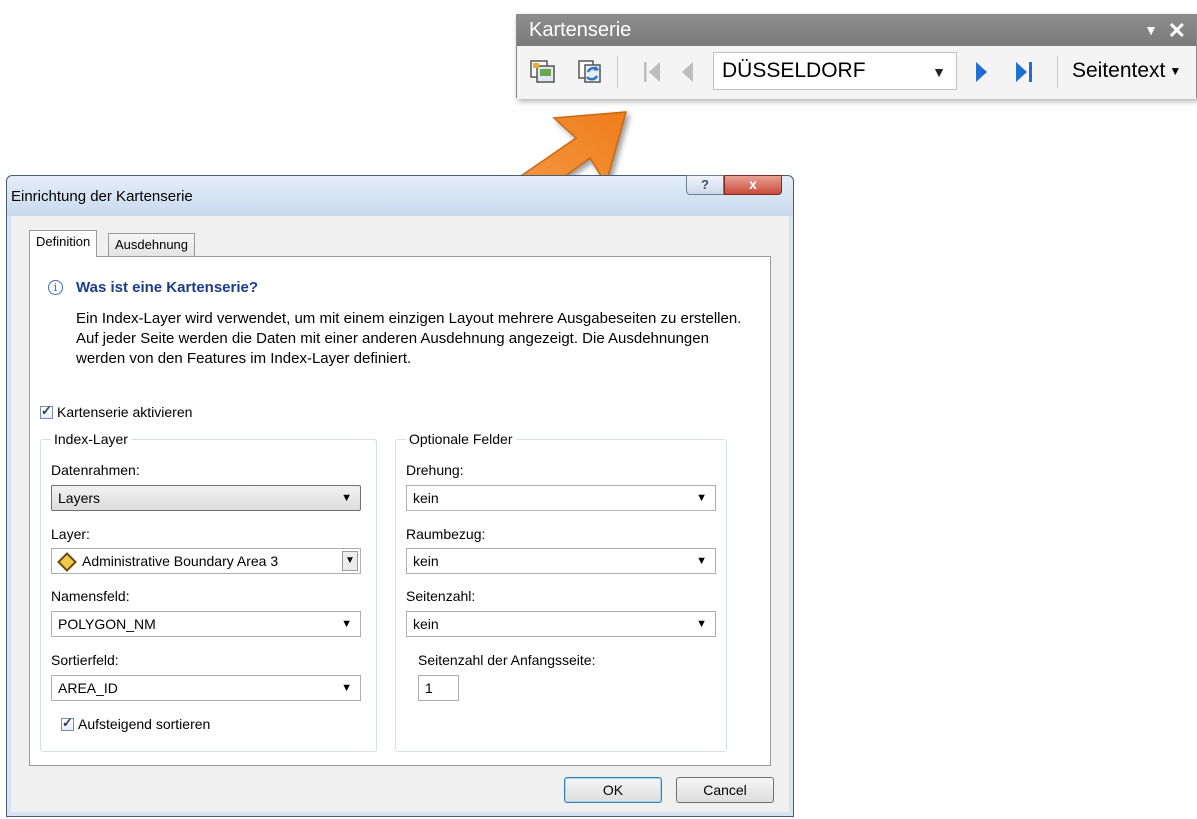  What do you see at coordinates (426, 498) in the screenshot?
I see `drehung-value: kein` at bounding box center [426, 498].